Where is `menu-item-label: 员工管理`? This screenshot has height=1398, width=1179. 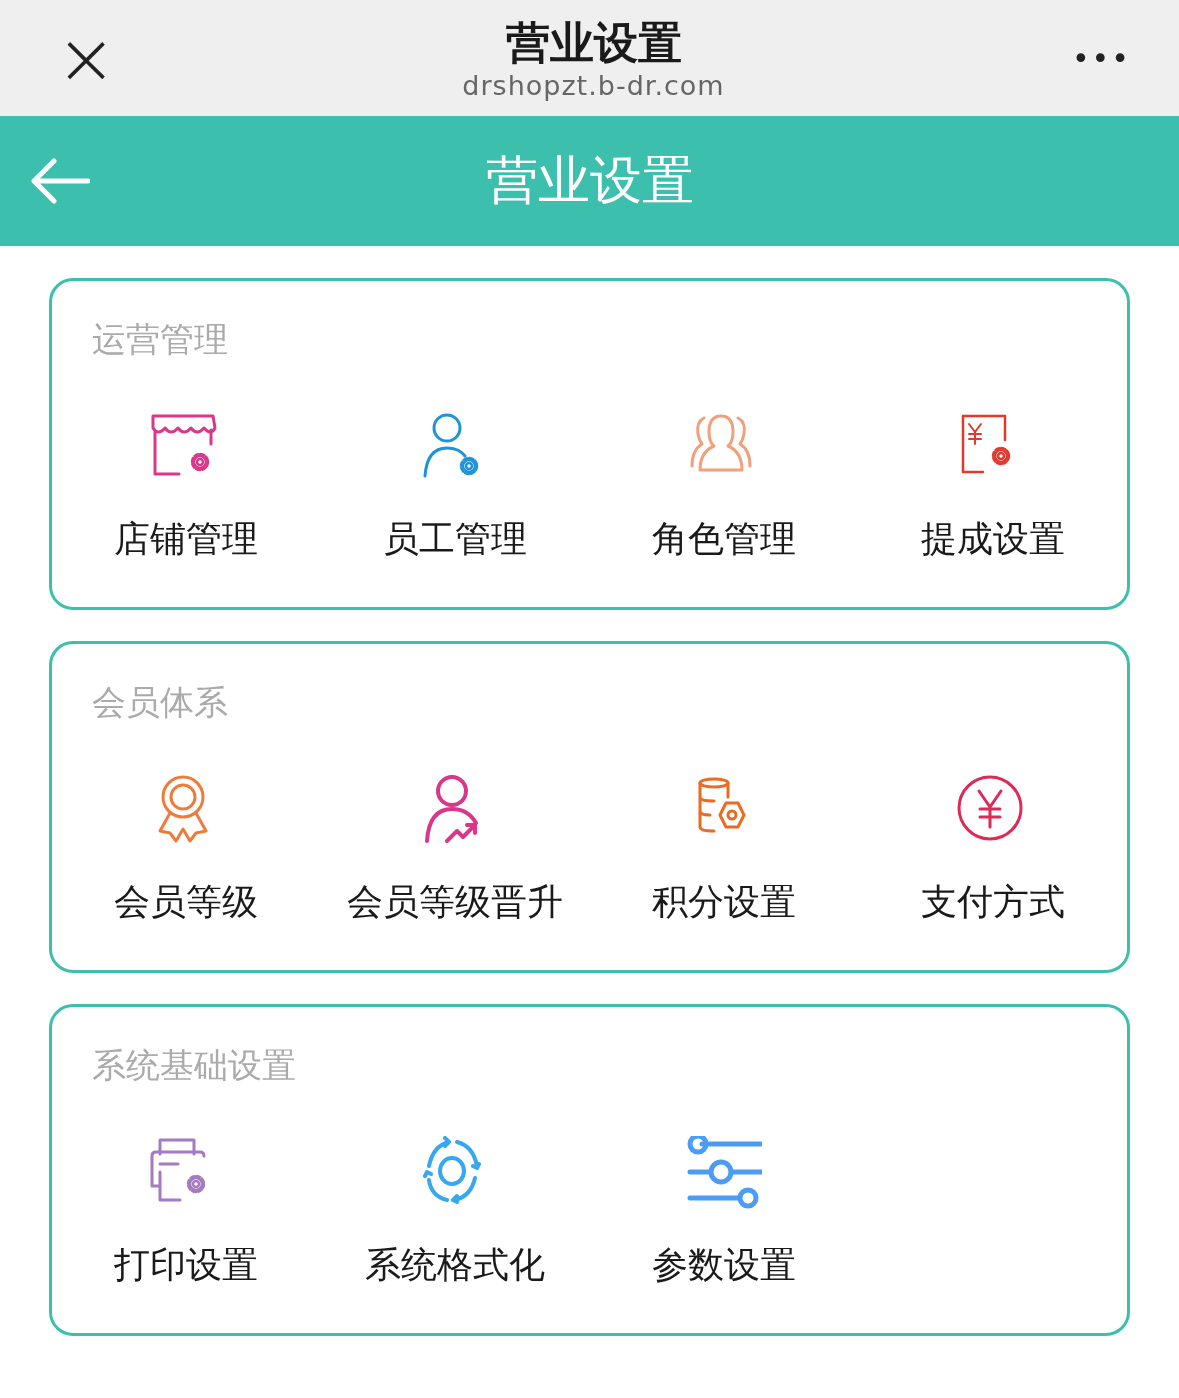 menu-item-label: 员工管理 is located at coordinates (455, 539).